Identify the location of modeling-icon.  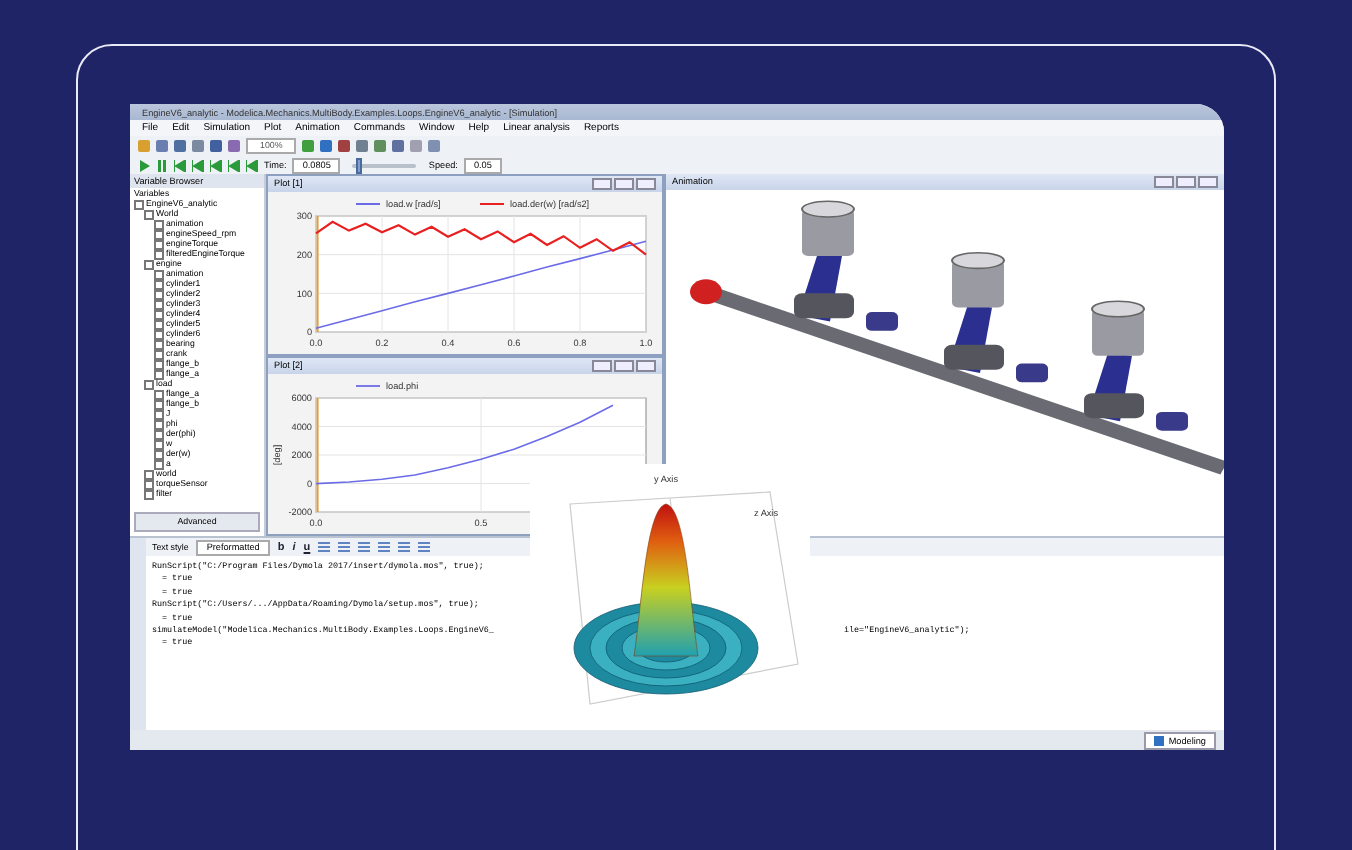
(1159, 740).